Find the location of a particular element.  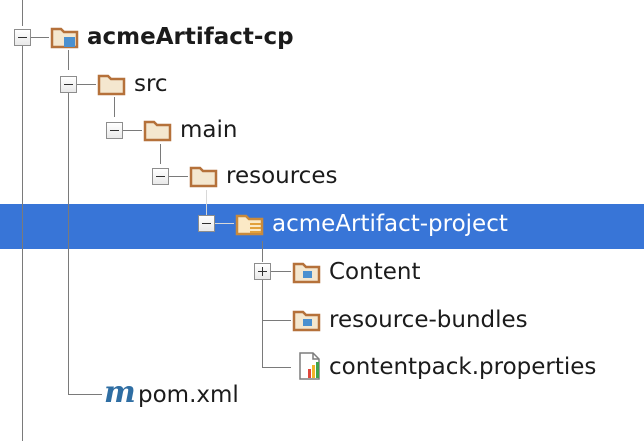

tree-label-content: Content is located at coordinates (375, 272).